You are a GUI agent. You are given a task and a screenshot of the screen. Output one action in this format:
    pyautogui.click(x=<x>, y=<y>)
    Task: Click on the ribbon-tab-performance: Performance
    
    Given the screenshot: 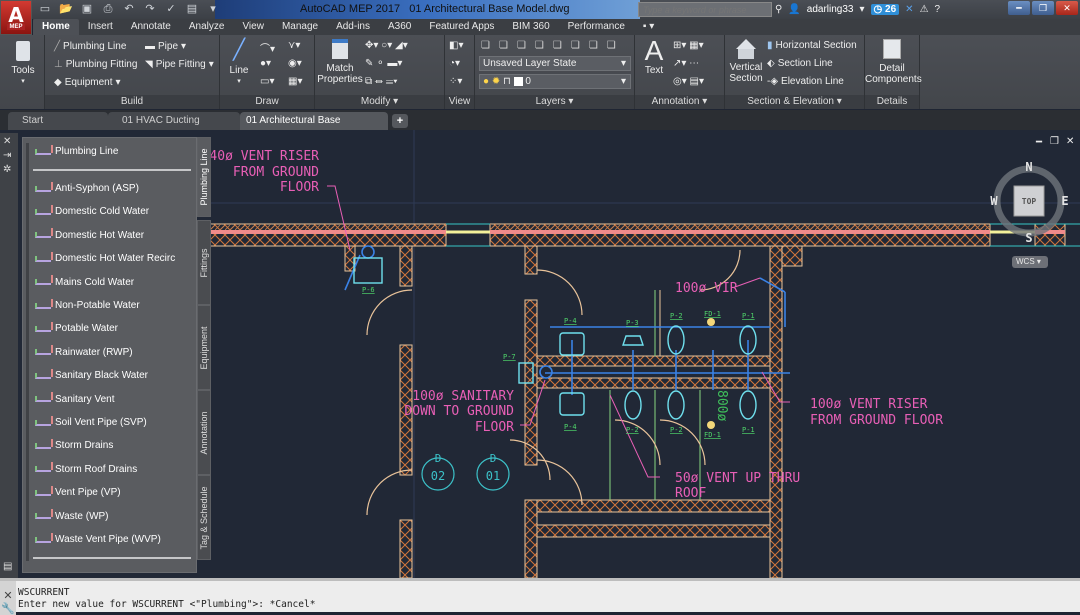 What is the action you would take?
    pyautogui.click(x=596, y=27)
    